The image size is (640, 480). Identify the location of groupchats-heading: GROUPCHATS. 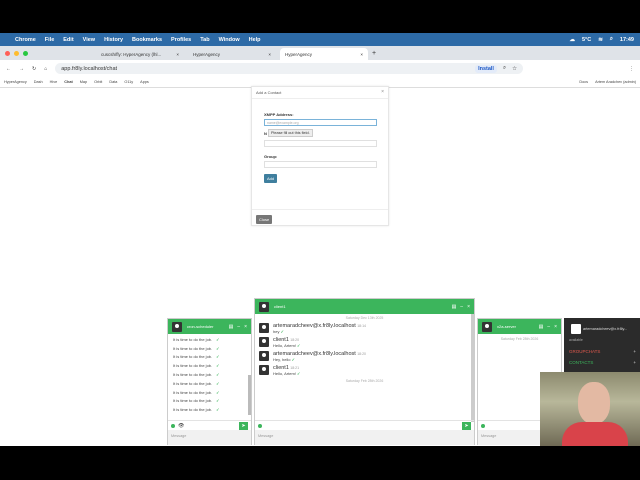
(584, 351).